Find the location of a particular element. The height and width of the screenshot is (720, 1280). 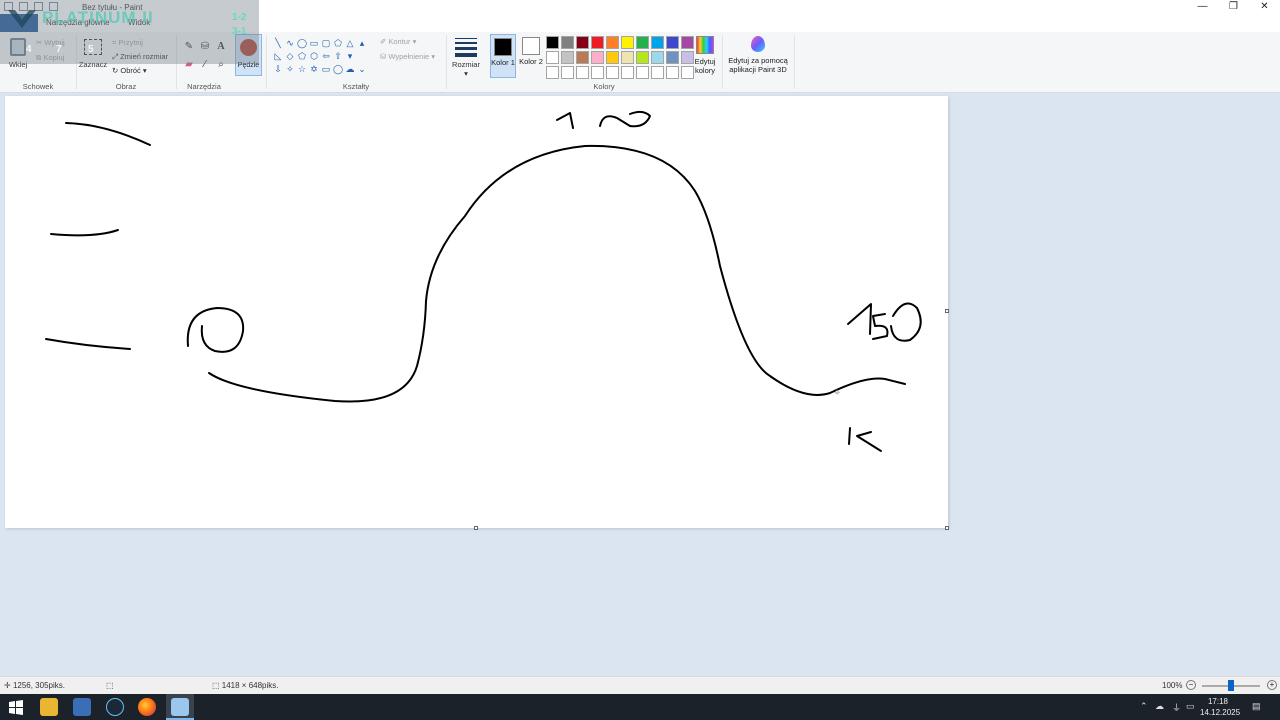

windows-logo-icon is located at coordinates (16, 707).